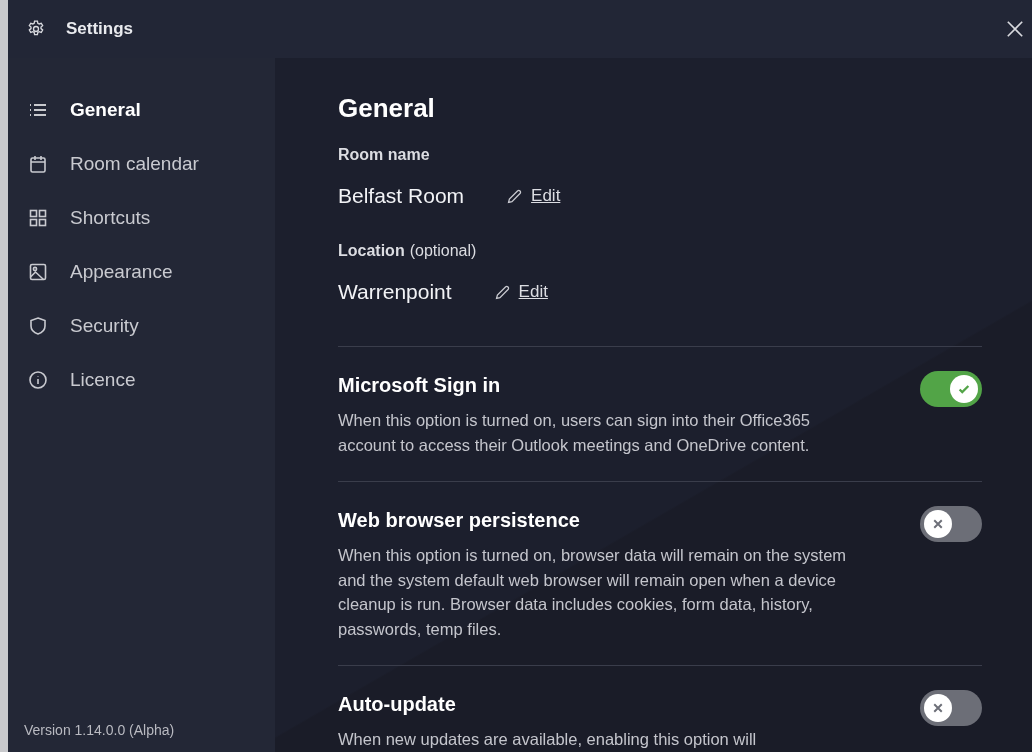 The height and width of the screenshot is (752, 1032). I want to click on info-icon, so click(38, 380).